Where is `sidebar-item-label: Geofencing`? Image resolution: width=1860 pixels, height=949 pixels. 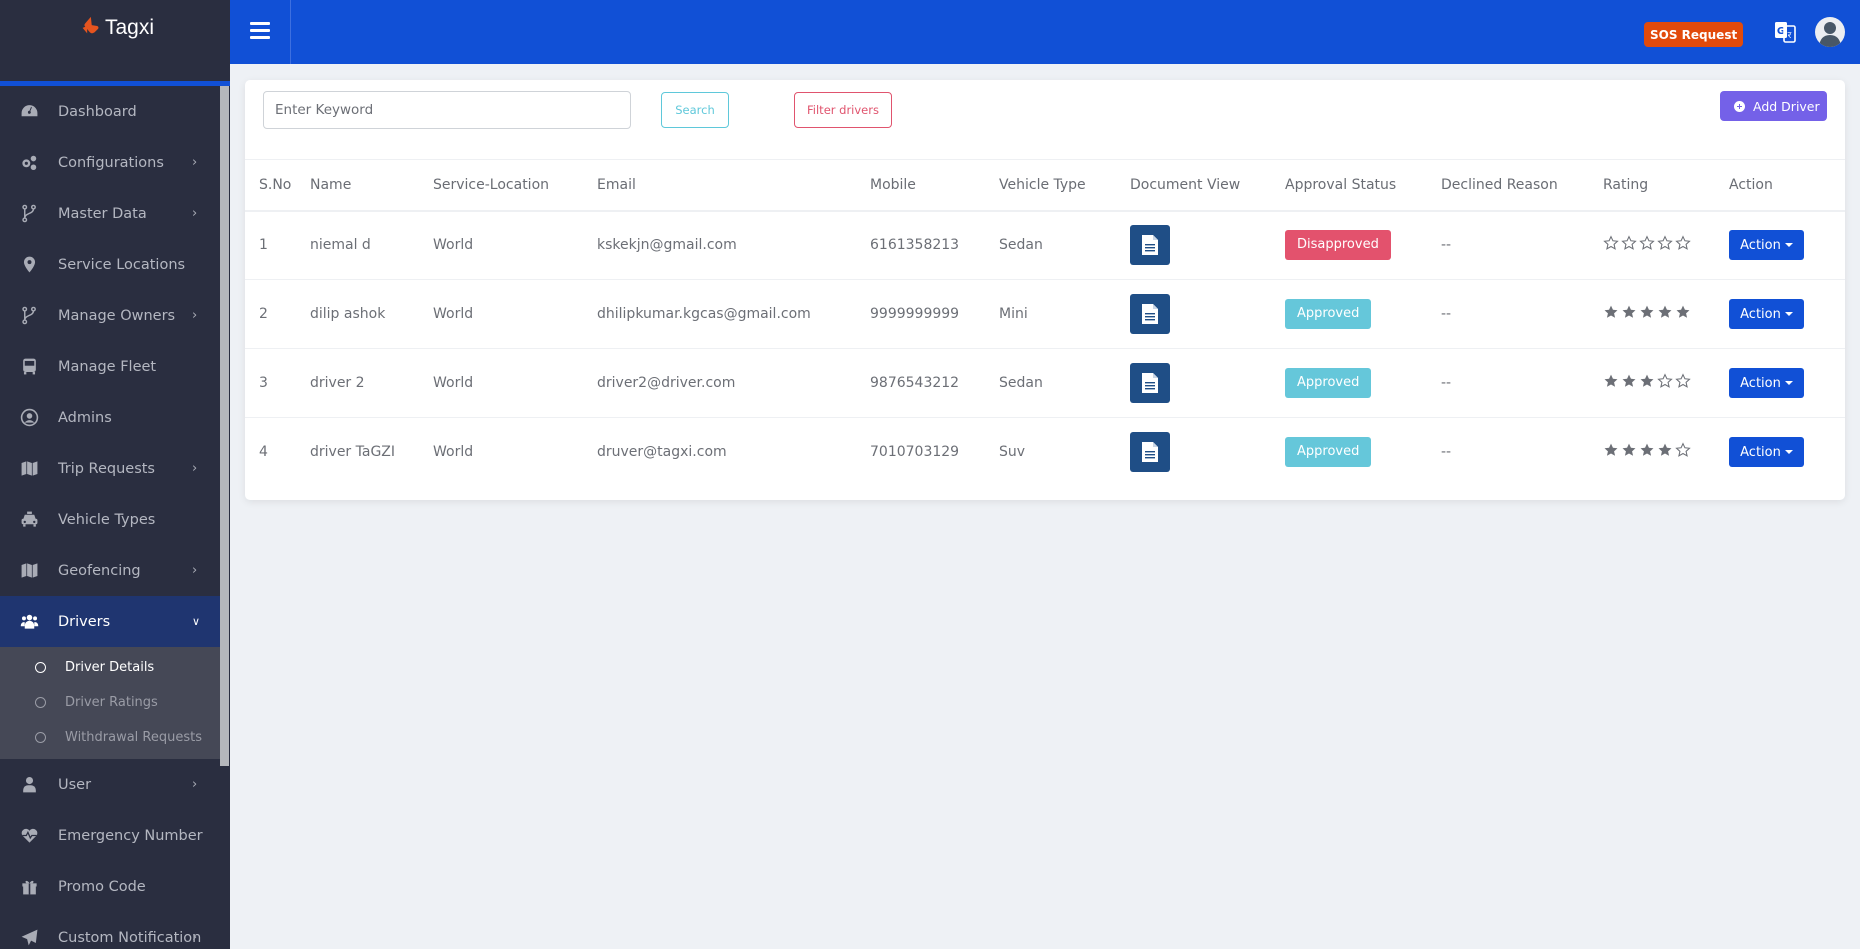
sidebar-item-label: Geofencing is located at coordinates (99, 570).